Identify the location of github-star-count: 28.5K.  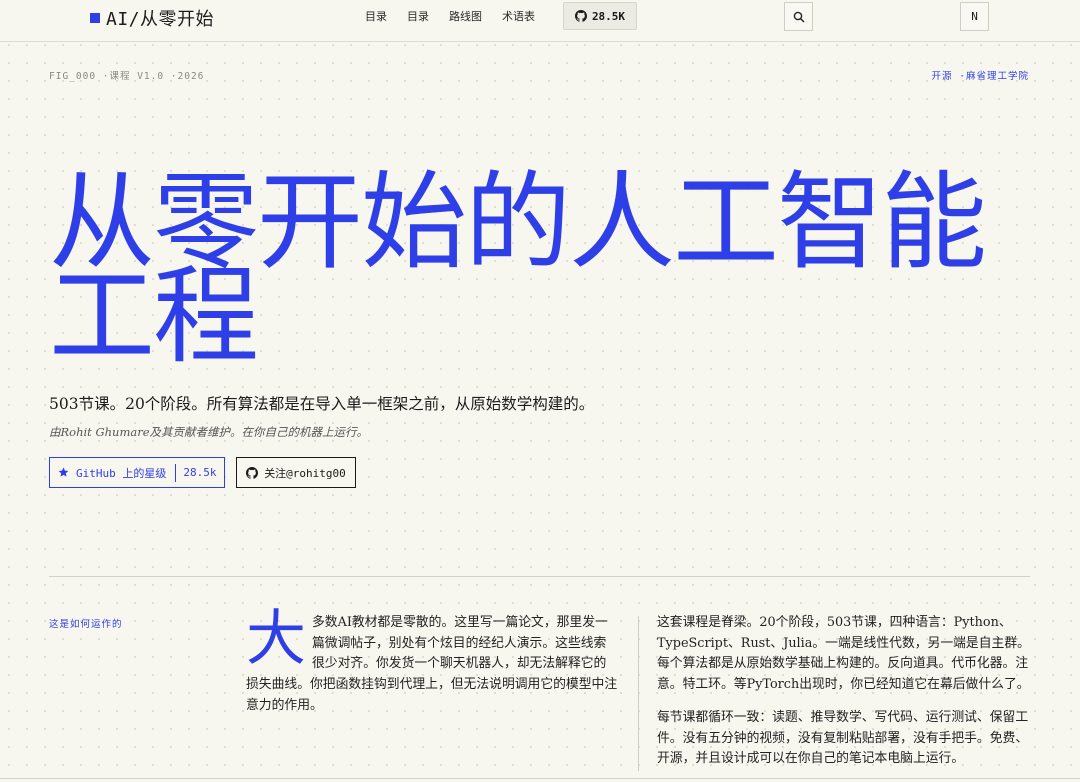
(608, 16).